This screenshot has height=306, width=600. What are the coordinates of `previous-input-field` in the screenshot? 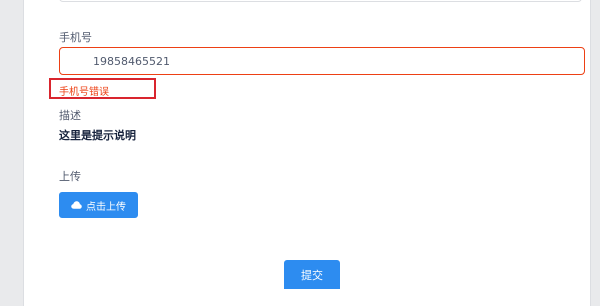 It's located at (320, 1).